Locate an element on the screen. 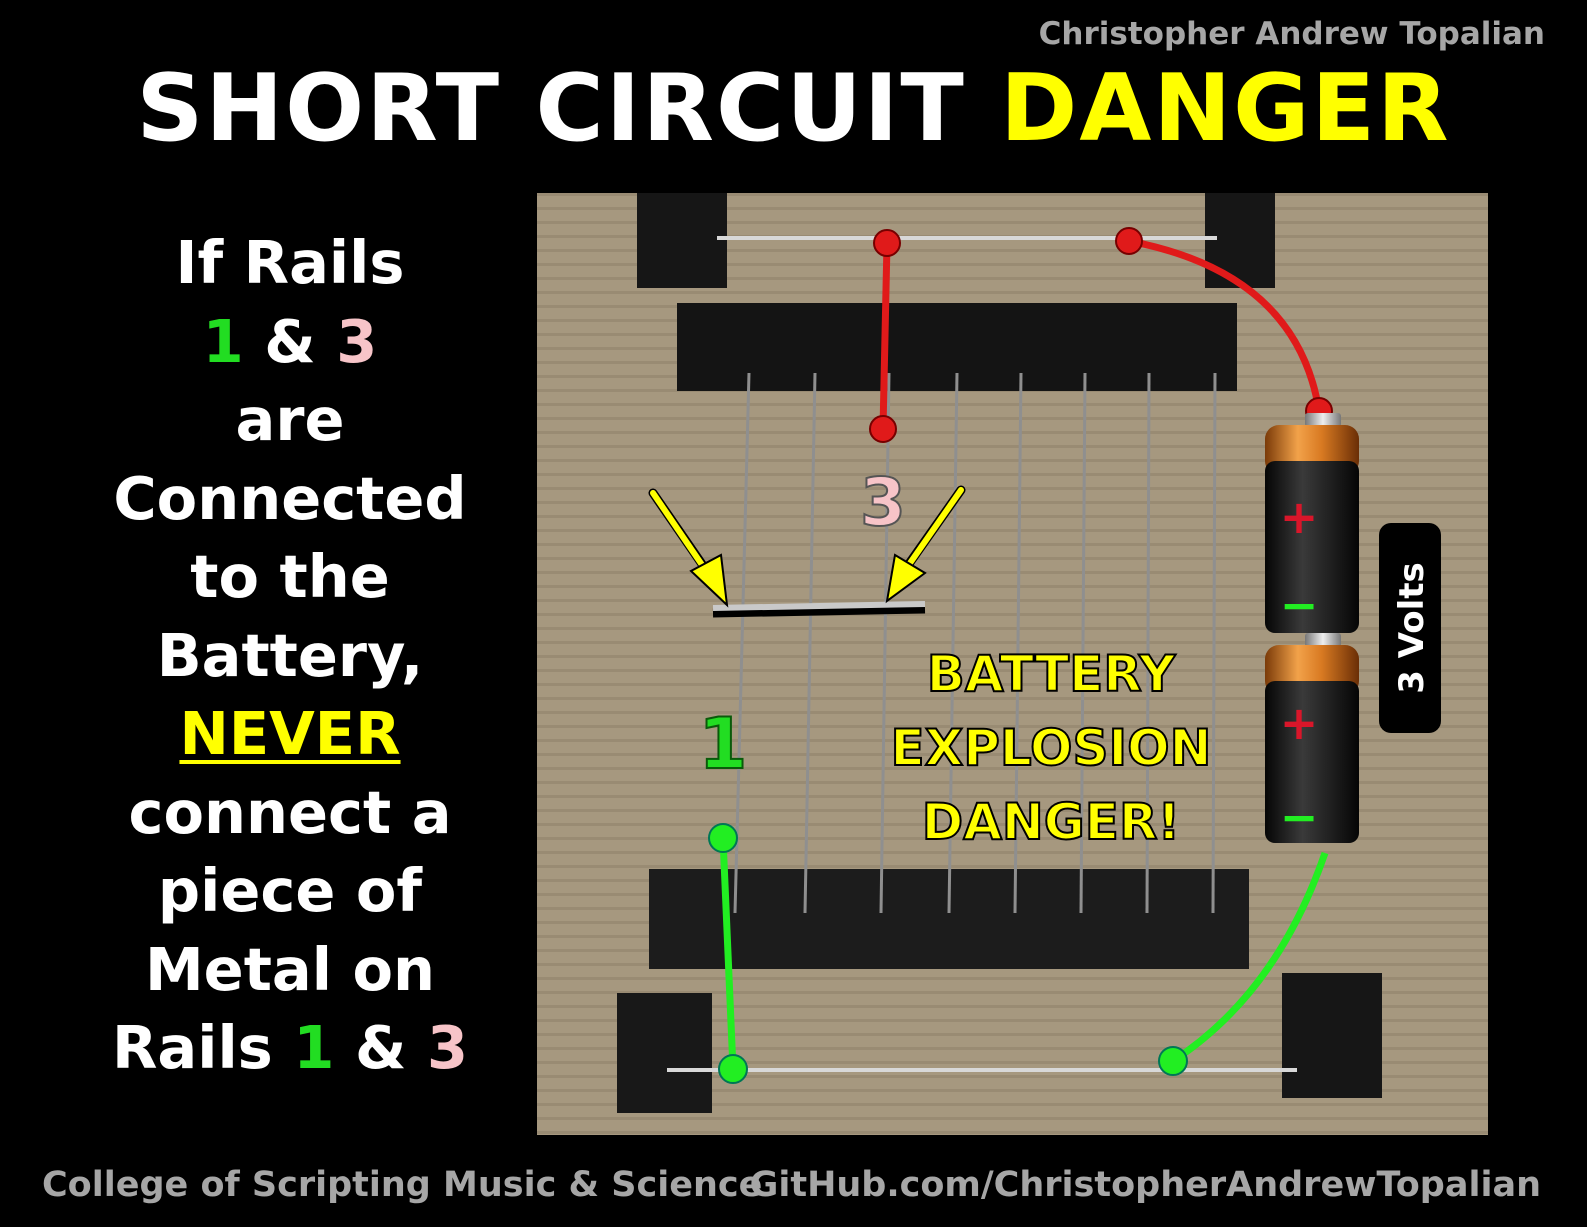 The width and height of the screenshot is (1587, 1227). rails-word: Rails is located at coordinates (202, 1047).